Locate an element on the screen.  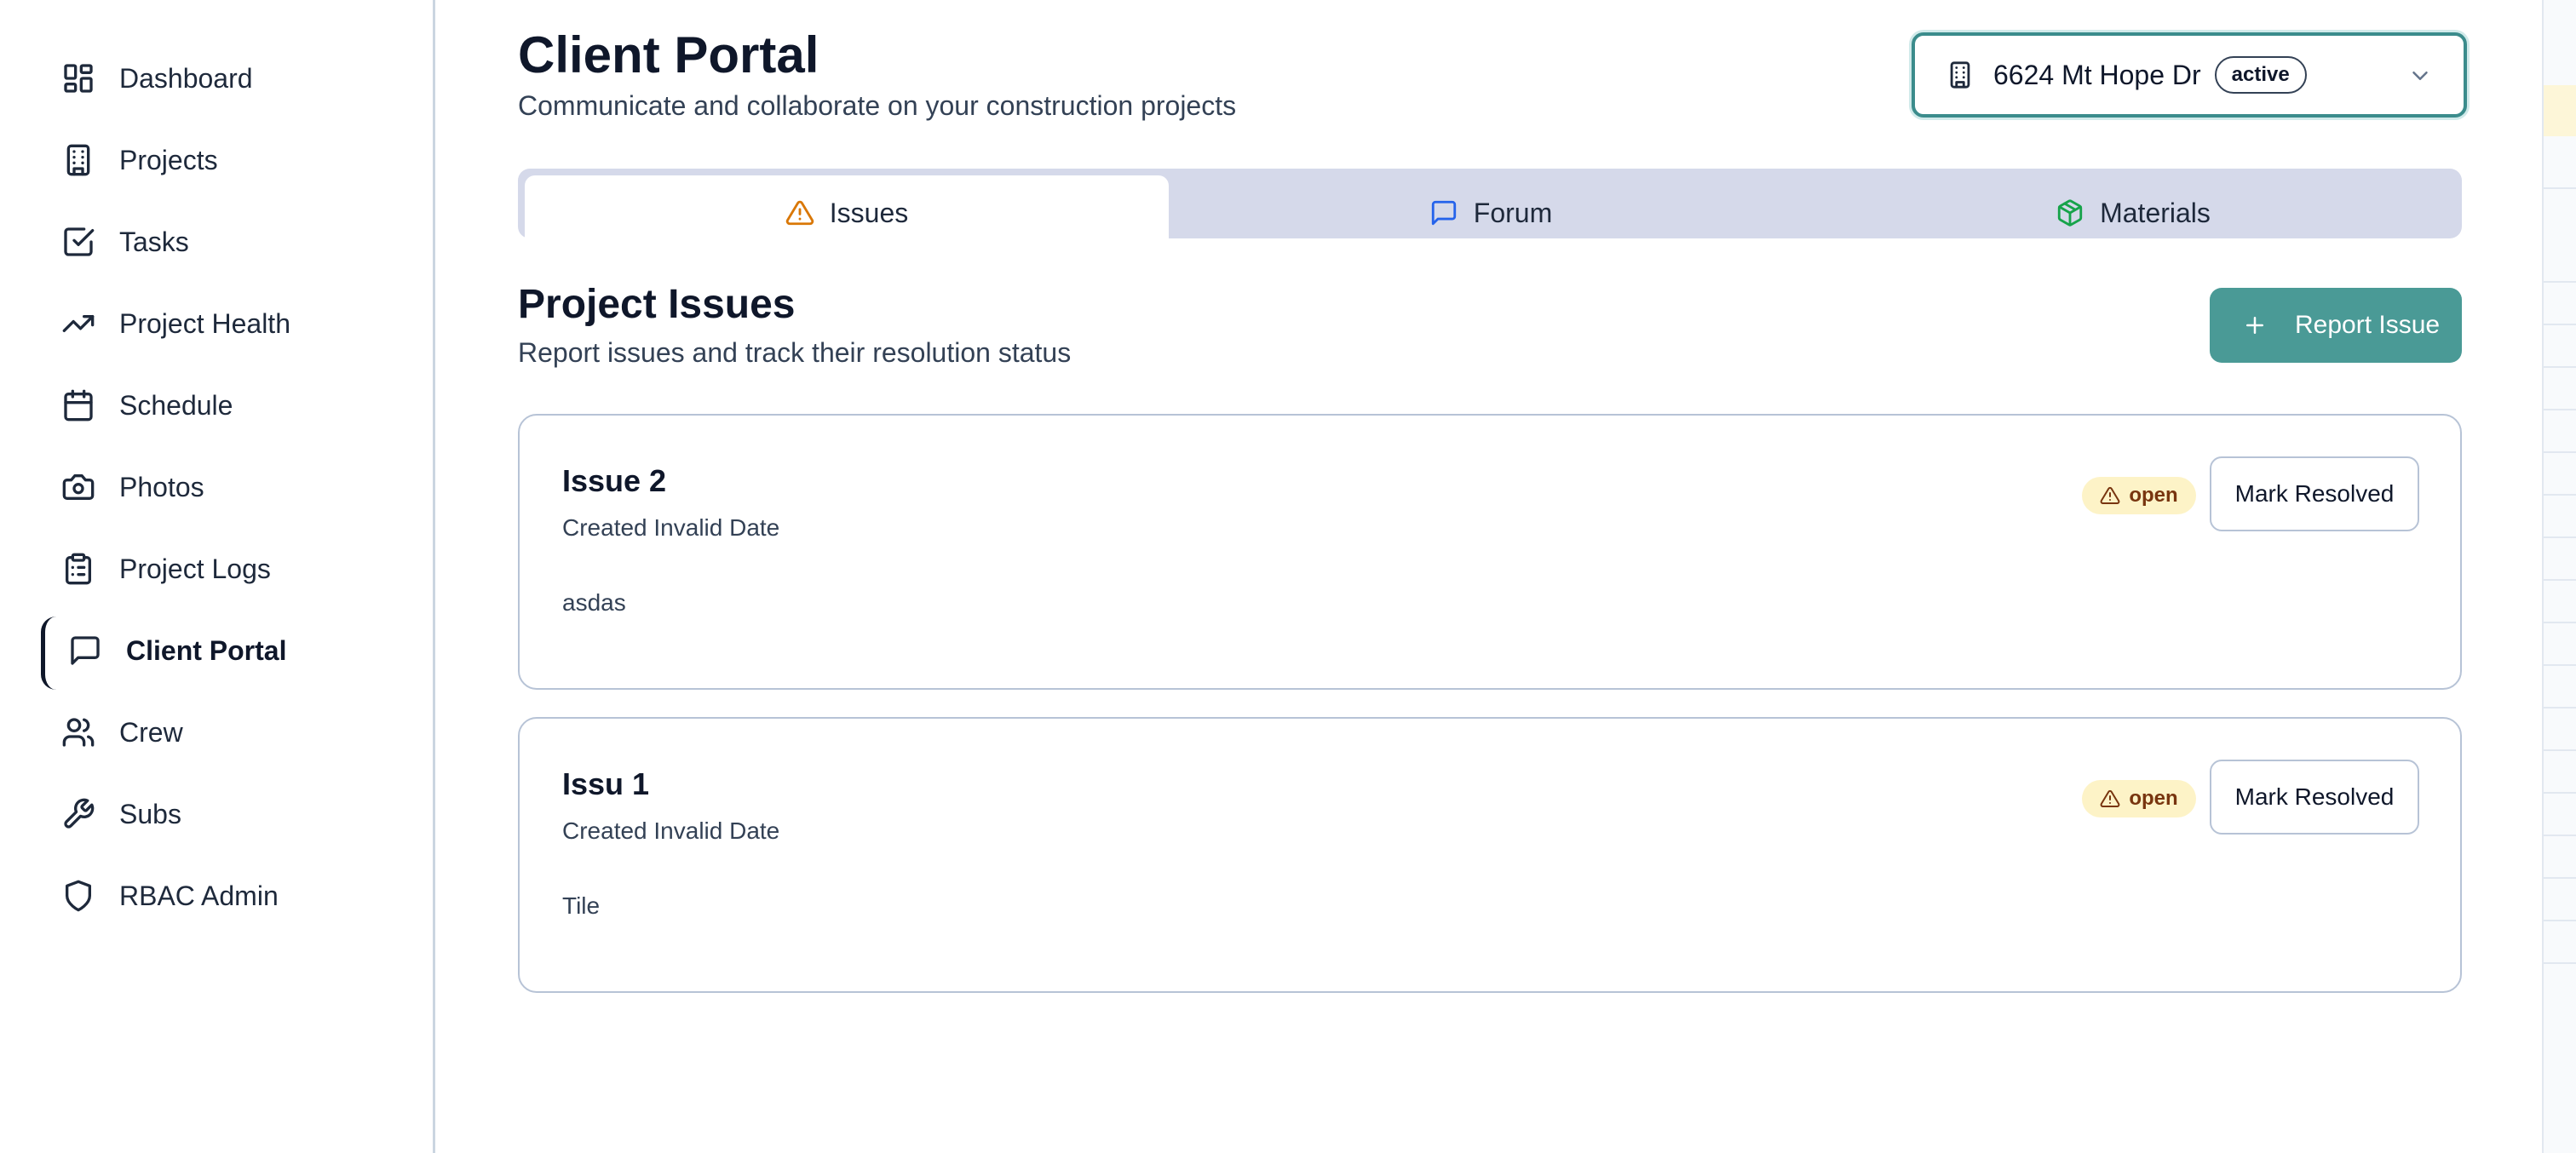
sidebar-item-rbac-admin: RBAC Admin is located at coordinates (220, 896).